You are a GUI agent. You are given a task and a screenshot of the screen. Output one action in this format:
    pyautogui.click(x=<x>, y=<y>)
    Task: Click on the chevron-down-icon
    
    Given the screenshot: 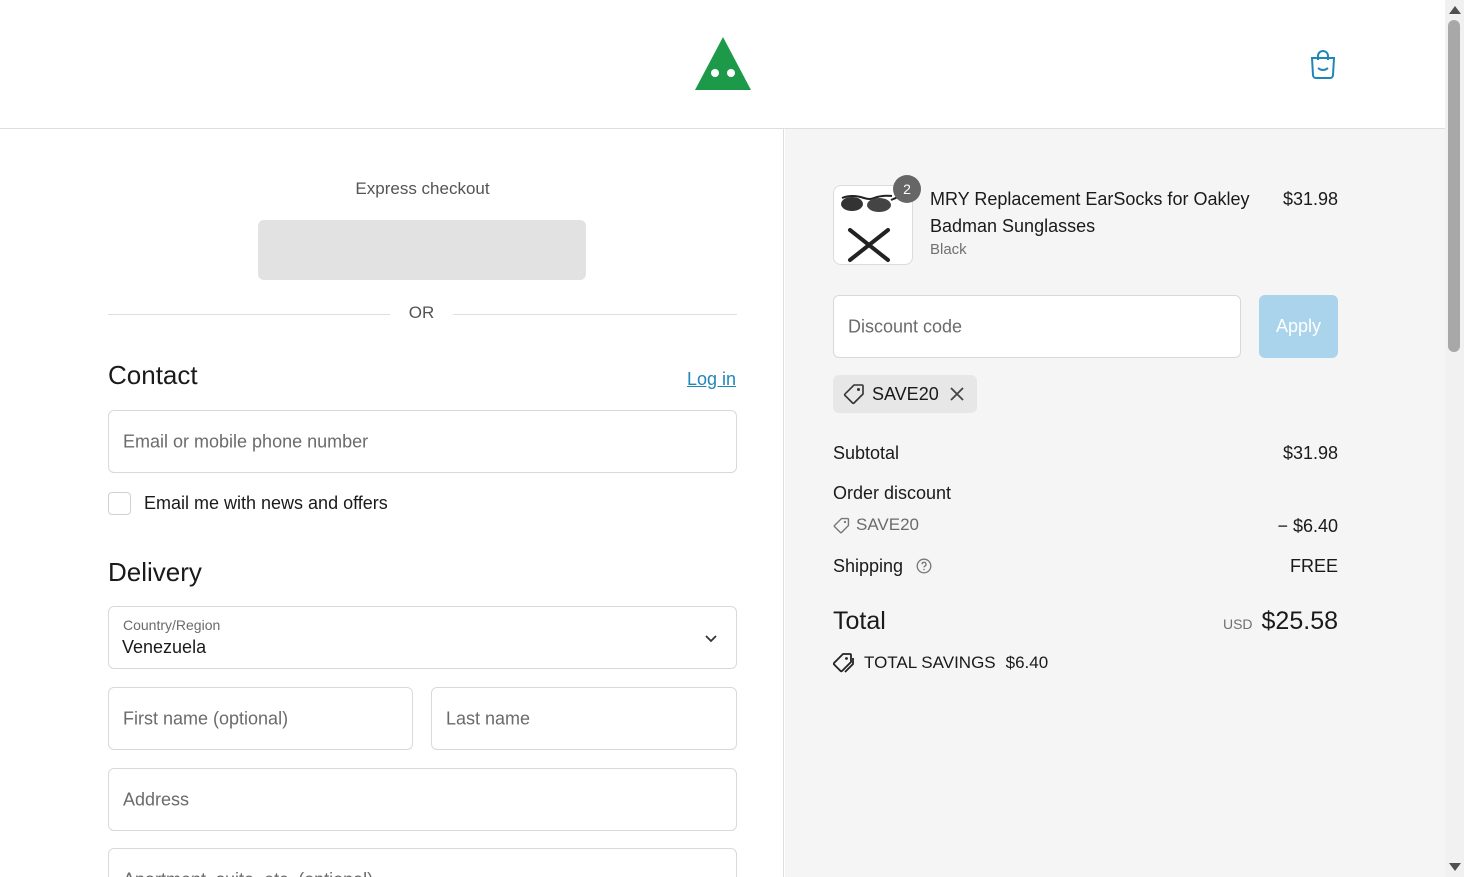 What is the action you would take?
    pyautogui.click(x=711, y=639)
    